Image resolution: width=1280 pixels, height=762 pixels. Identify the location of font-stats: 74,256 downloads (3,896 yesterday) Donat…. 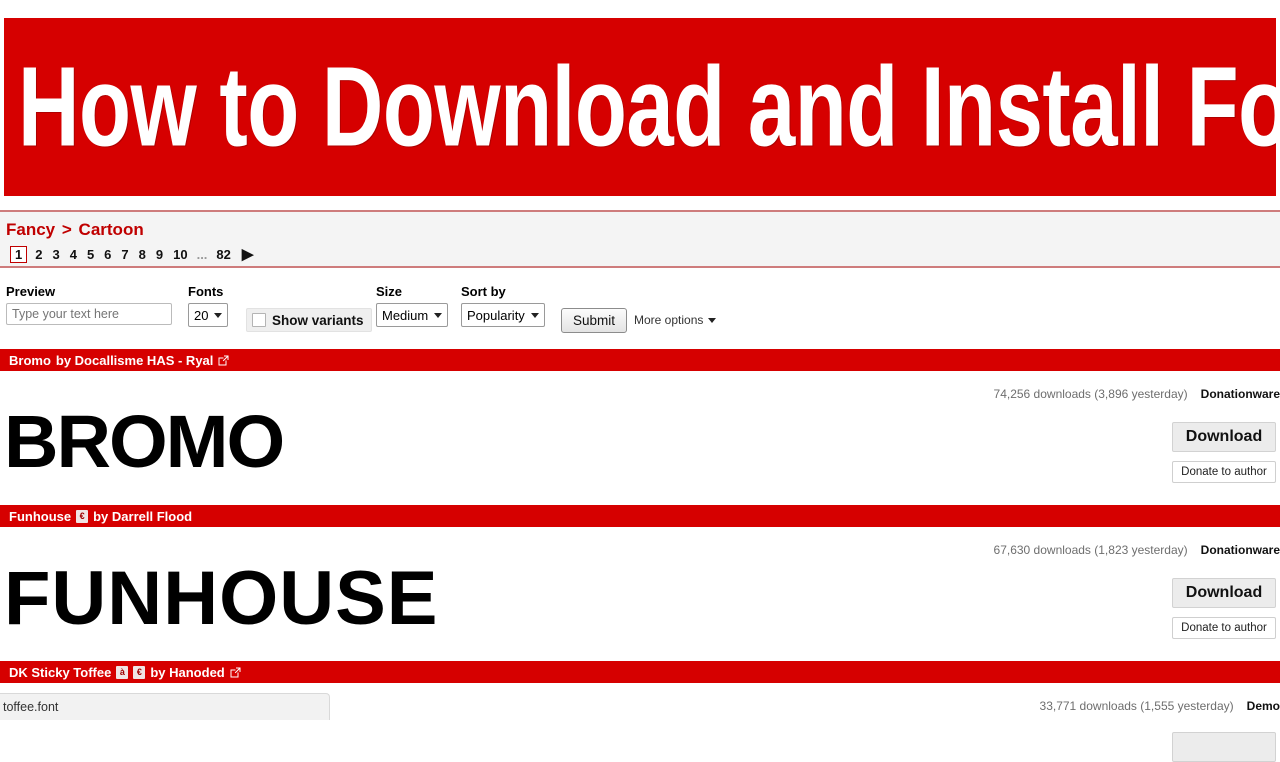
(1137, 394).